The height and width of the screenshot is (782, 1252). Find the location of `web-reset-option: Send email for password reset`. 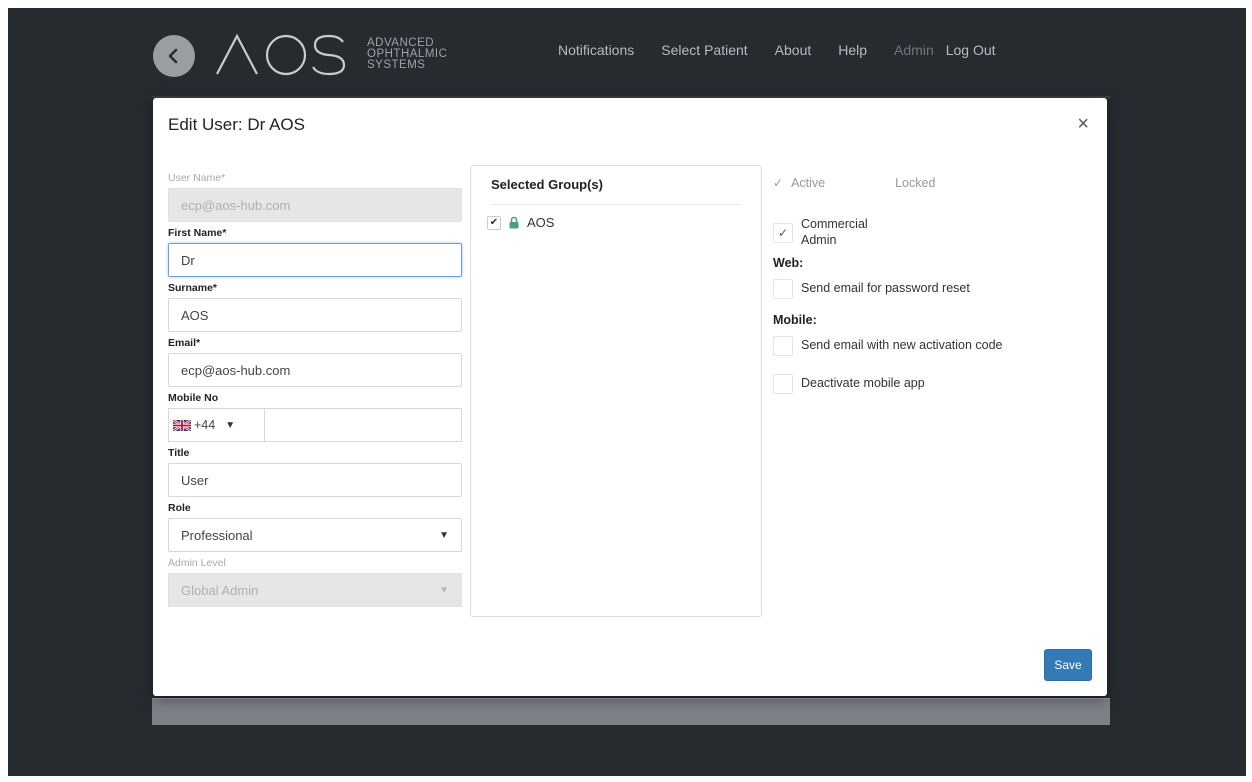

web-reset-option: Send email for password reset is located at coordinates (933, 289).